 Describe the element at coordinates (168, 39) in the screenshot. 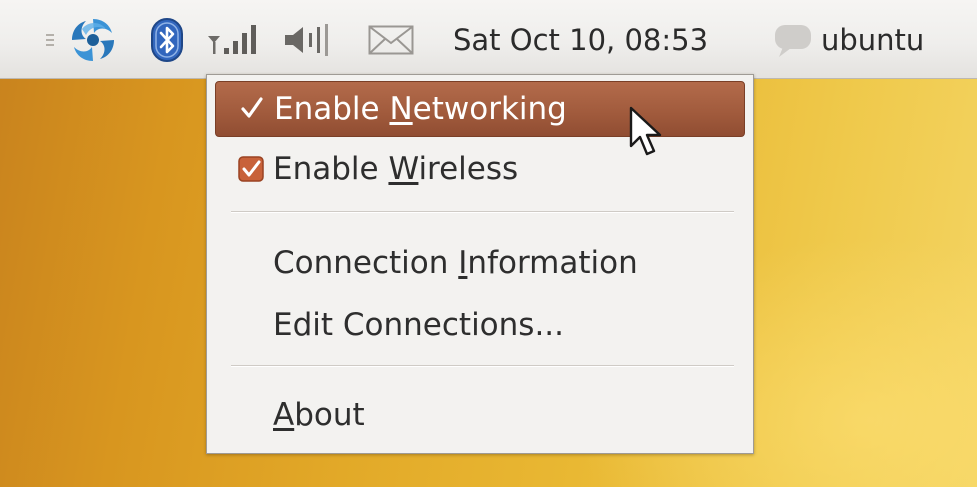

I see `bluetooth-icon` at that location.